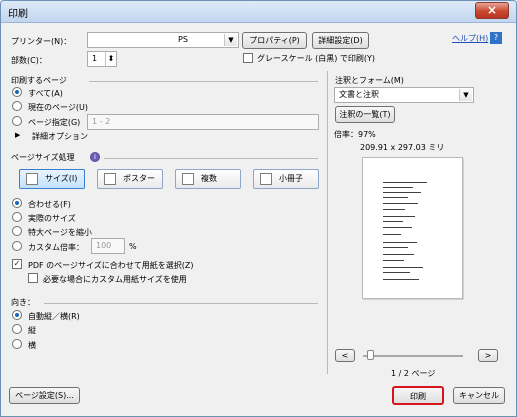  What do you see at coordinates (355, 134) in the screenshot?
I see `preview-scale: 倍率：97%` at bounding box center [355, 134].